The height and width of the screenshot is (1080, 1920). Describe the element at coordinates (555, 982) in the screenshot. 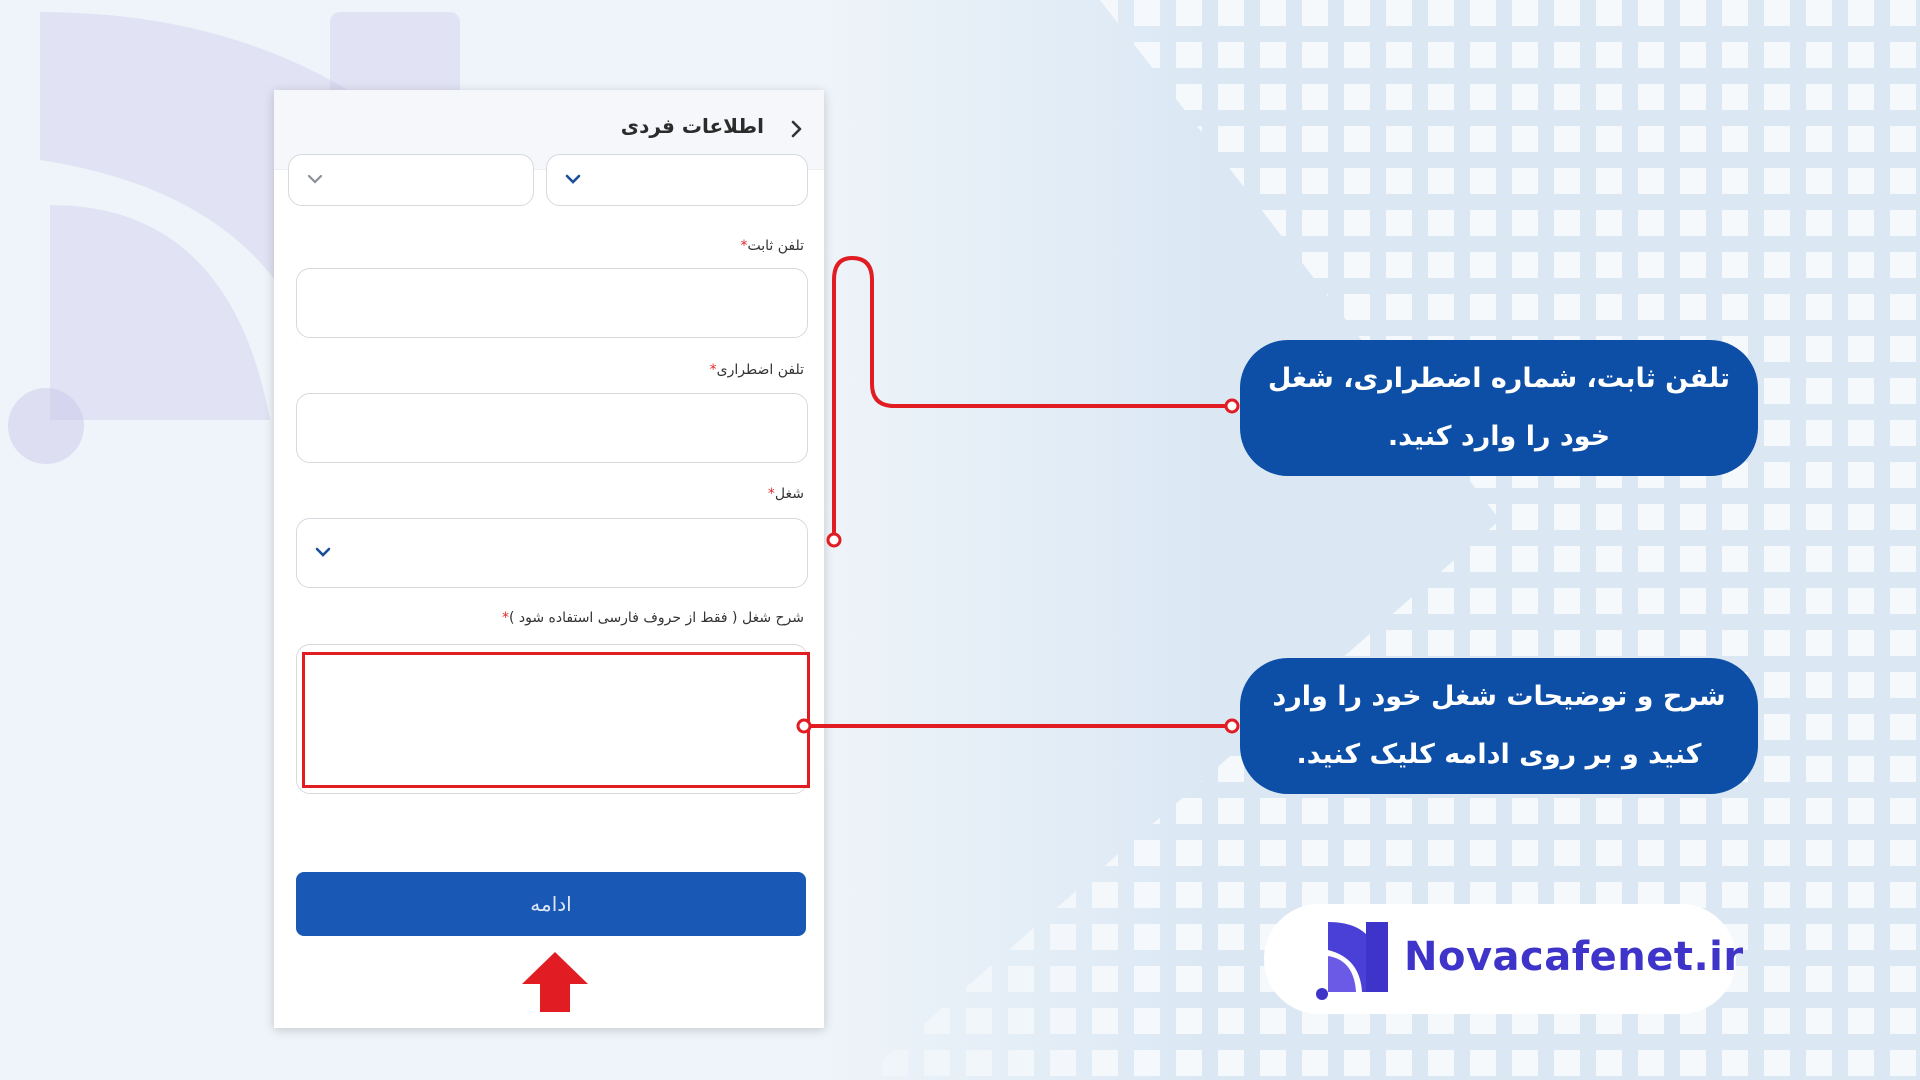

I see `red-up-arrow-icon` at that location.